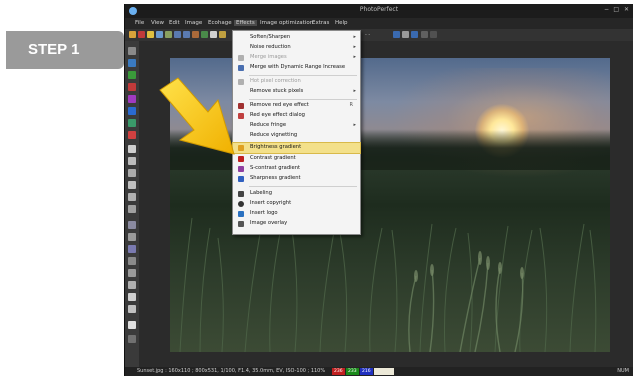 The height and width of the screenshot is (376, 636). I want to click on zoom-control: - -, so click(367, 35).